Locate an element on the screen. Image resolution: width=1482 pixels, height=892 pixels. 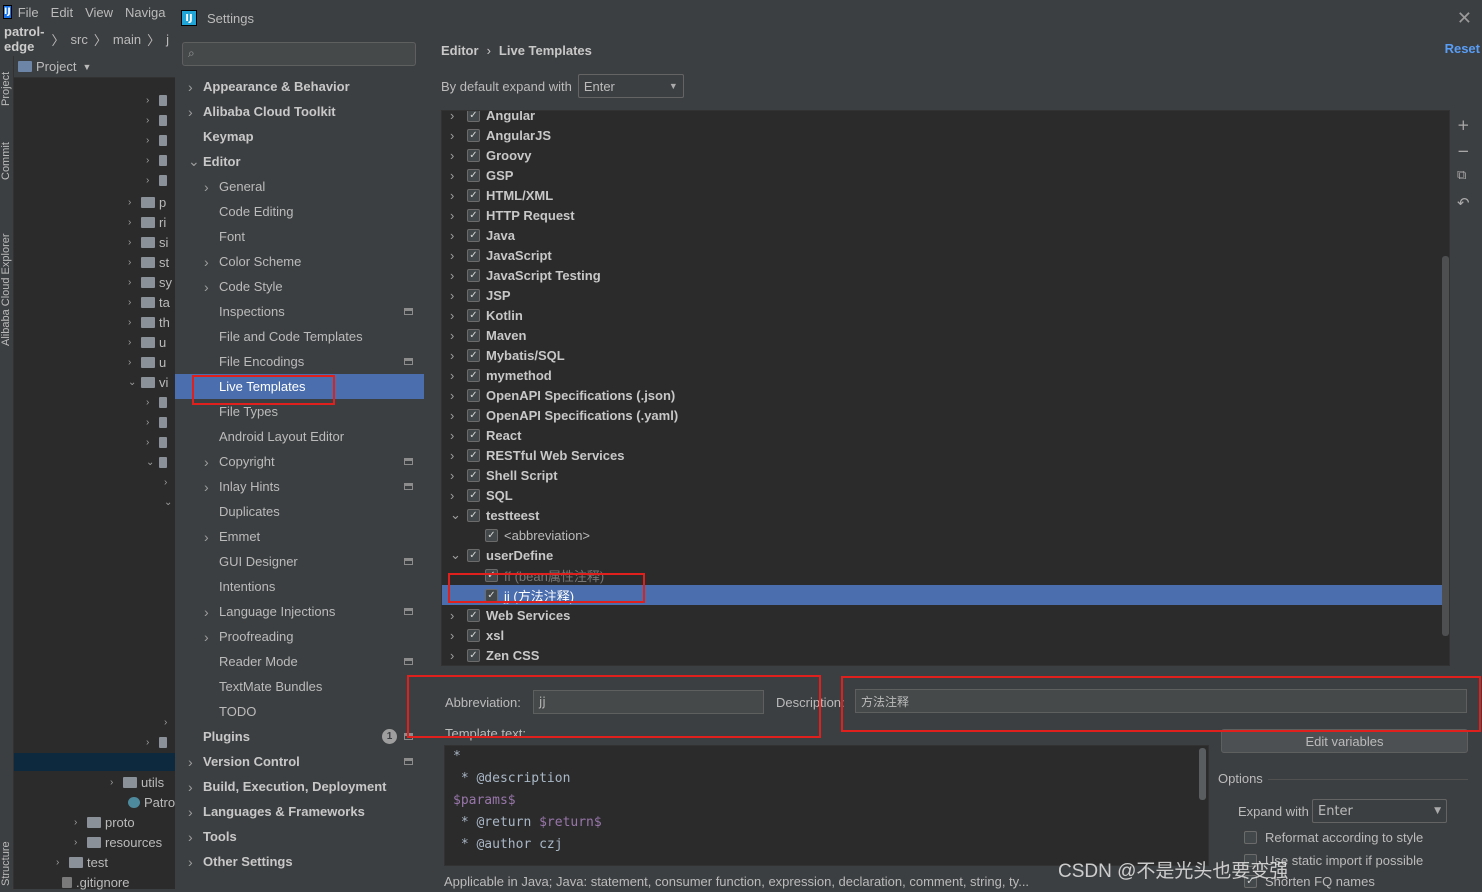
nav-item: › Copyright is located at coordinates (299, 461).